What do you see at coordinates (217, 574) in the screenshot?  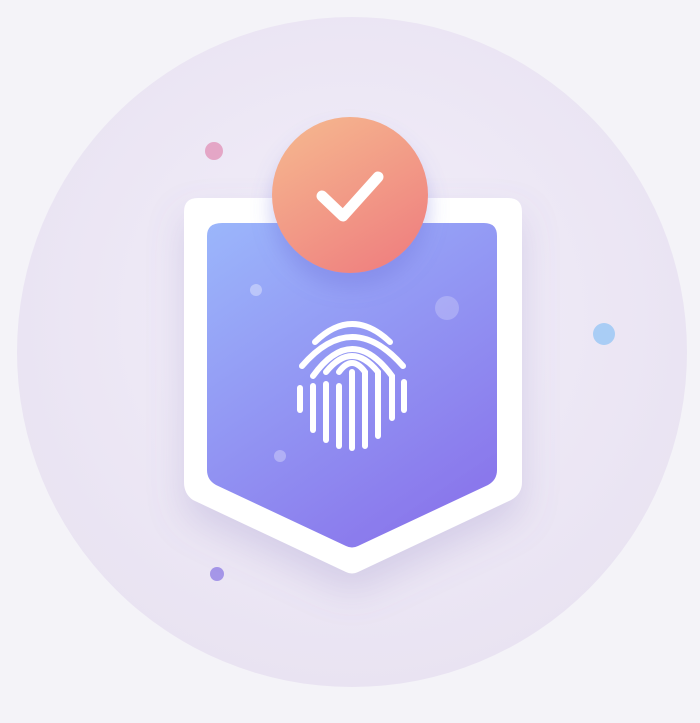 I see `decor-dot-purple` at bounding box center [217, 574].